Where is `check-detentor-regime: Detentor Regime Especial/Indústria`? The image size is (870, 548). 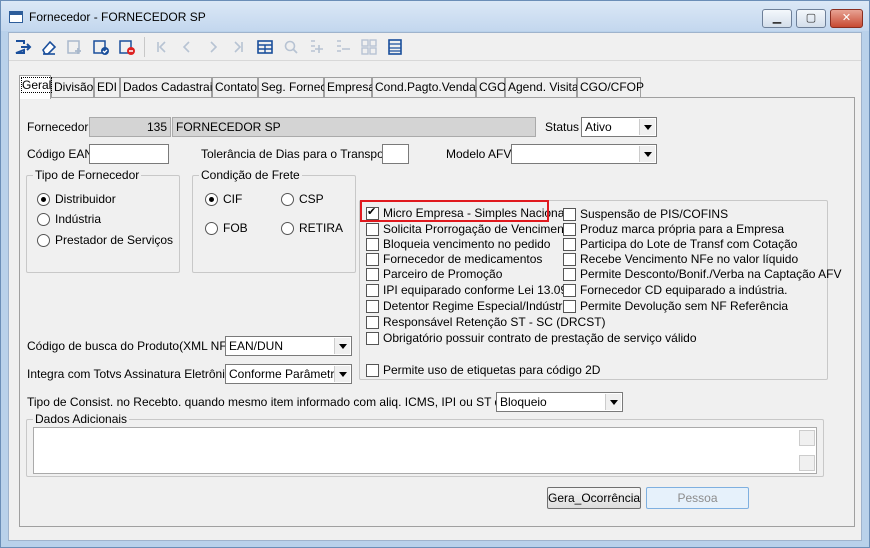
check-detentor-regime: Detentor Regime Especial/Indústria is located at coordinates (469, 306).